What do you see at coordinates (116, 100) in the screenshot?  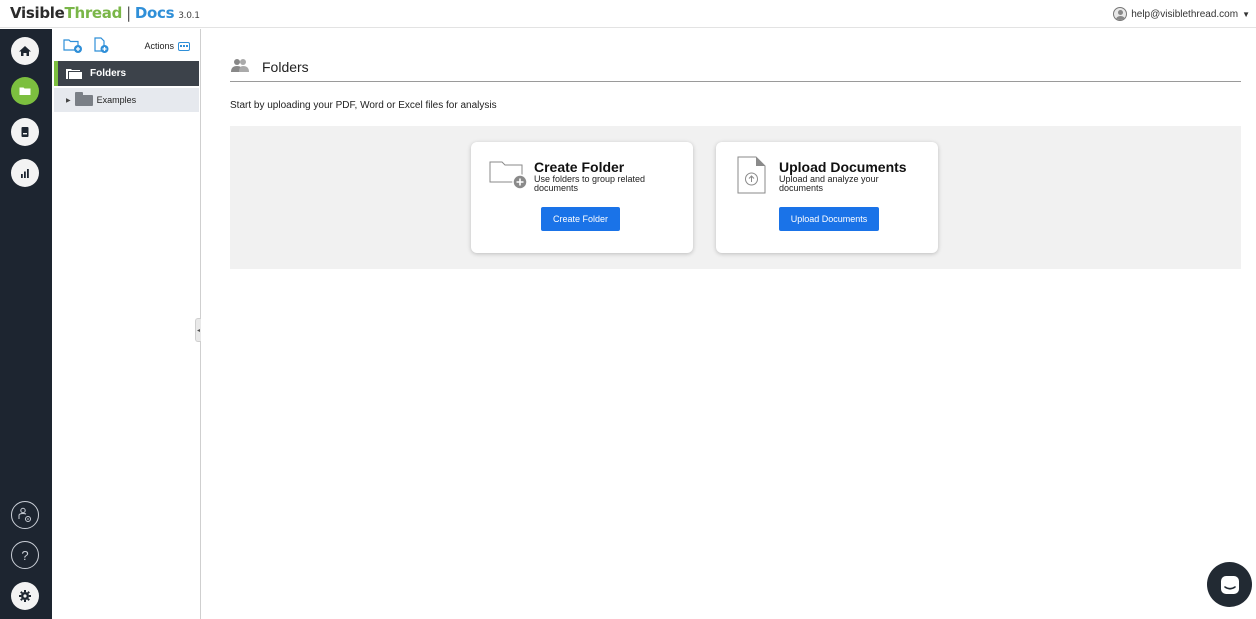 I see `tree-item-label: Examples` at bounding box center [116, 100].